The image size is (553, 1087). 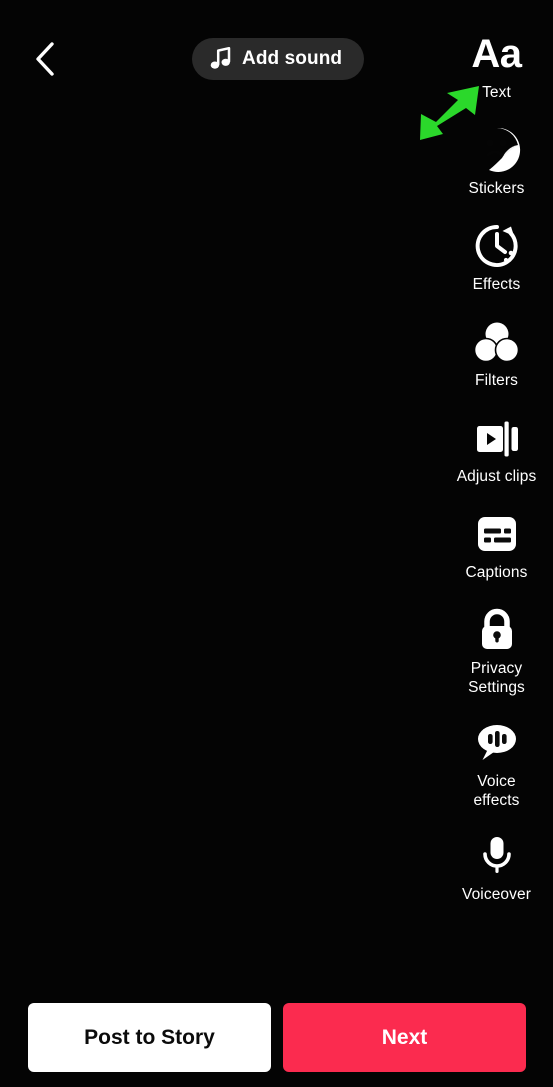 I want to click on tool-stickers: Stickers, so click(x=496, y=161).